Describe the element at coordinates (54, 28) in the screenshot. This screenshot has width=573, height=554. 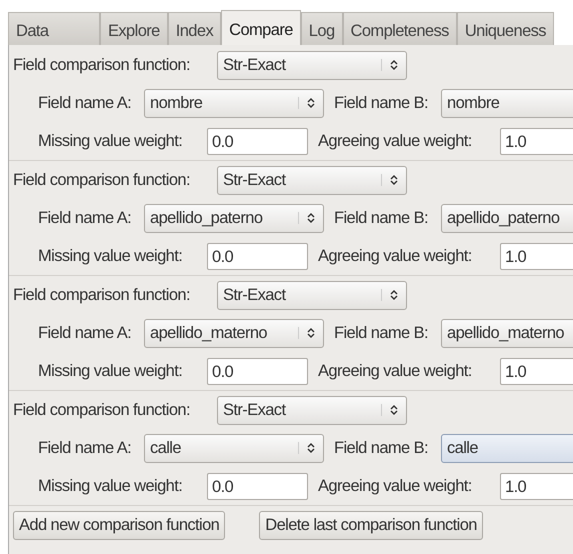
I see `tab: Data` at that location.